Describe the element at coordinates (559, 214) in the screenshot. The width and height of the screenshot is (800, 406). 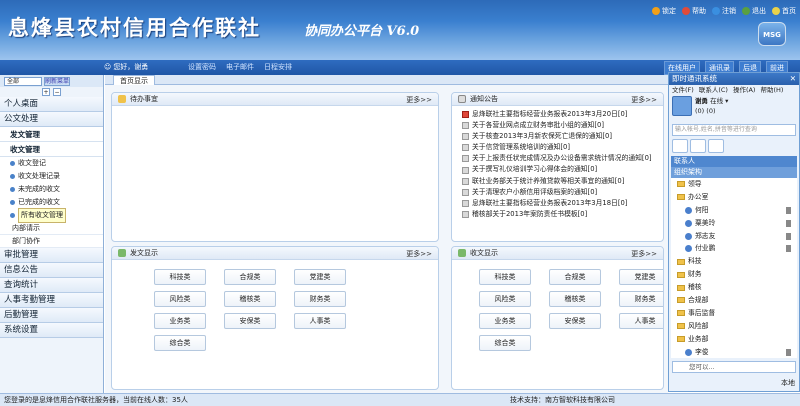
I see `notice-item: 稽核部关于2013年案防责任书模板[0]` at that location.